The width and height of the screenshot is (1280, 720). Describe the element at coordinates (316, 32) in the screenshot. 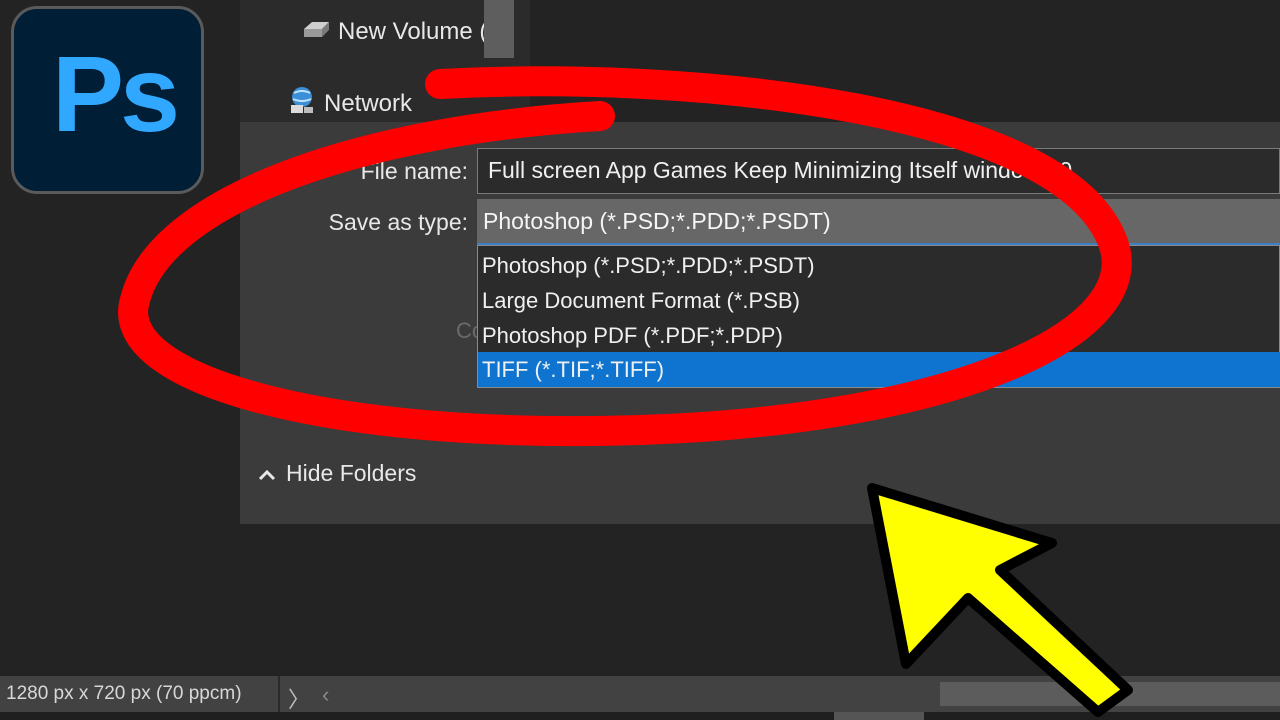

I see `hard-drive-icon` at that location.